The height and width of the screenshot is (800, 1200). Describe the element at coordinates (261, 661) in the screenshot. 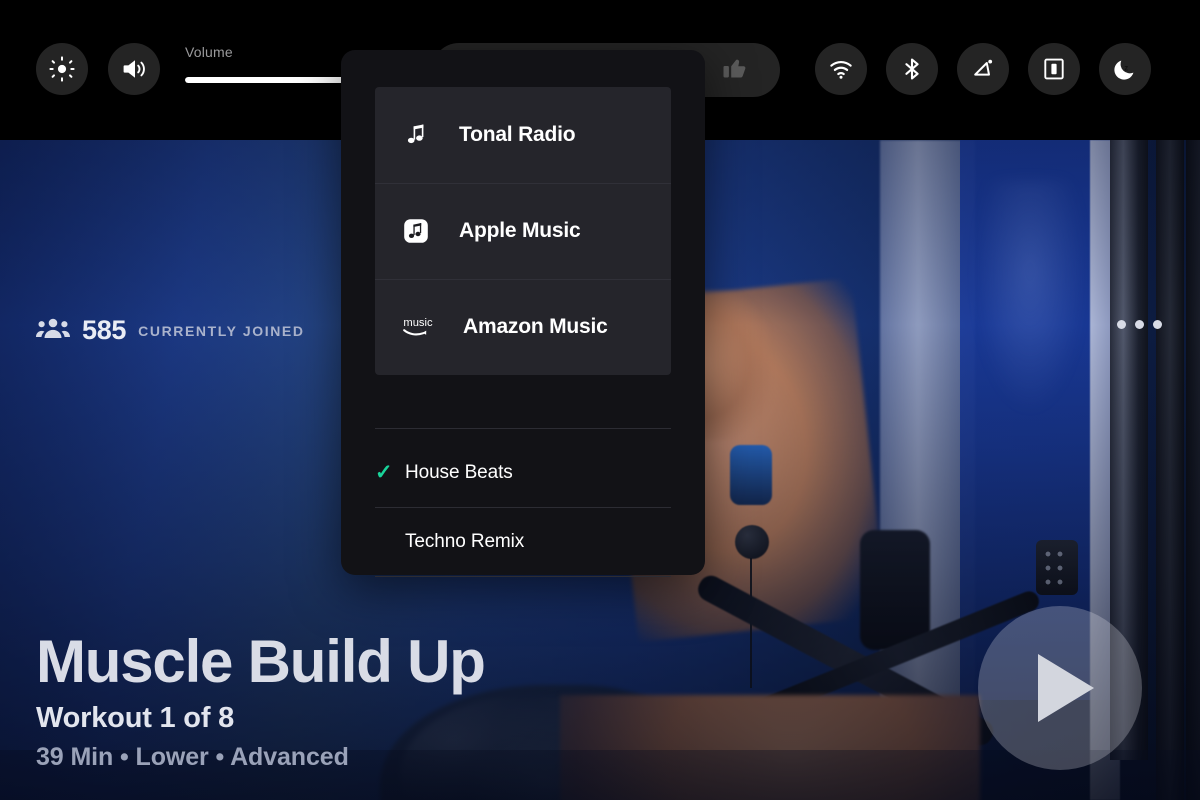

I see `workout-title: Muscle Build Up` at that location.